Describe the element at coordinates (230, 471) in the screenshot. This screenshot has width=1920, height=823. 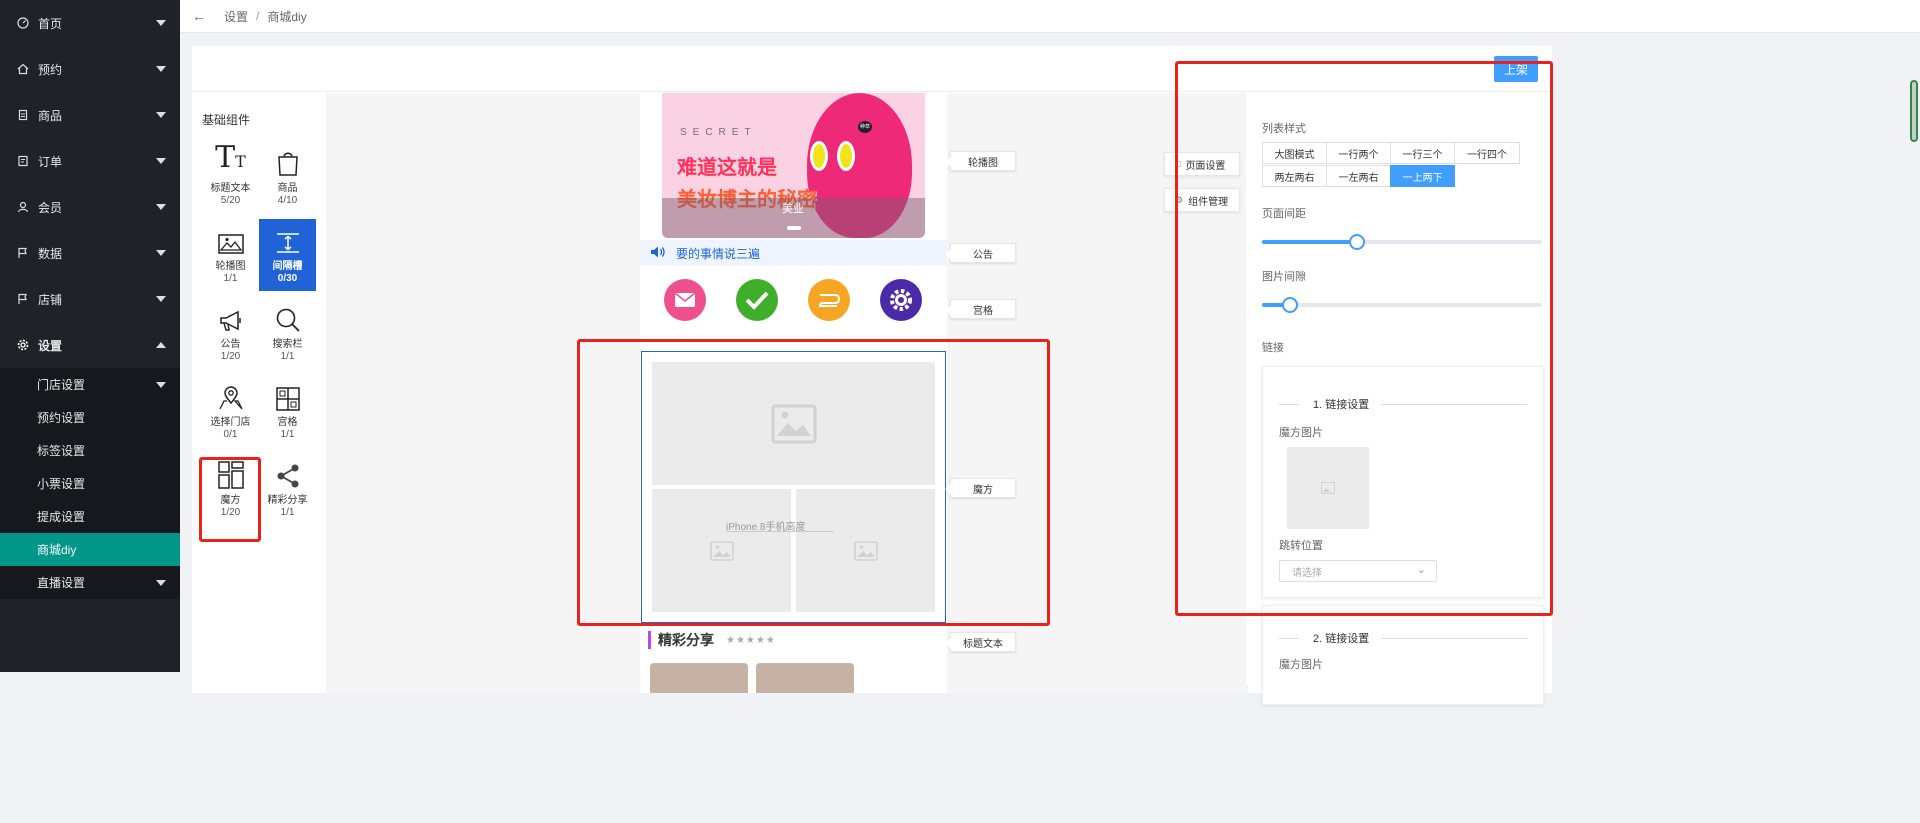
I see `cube-layout-icon` at that location.